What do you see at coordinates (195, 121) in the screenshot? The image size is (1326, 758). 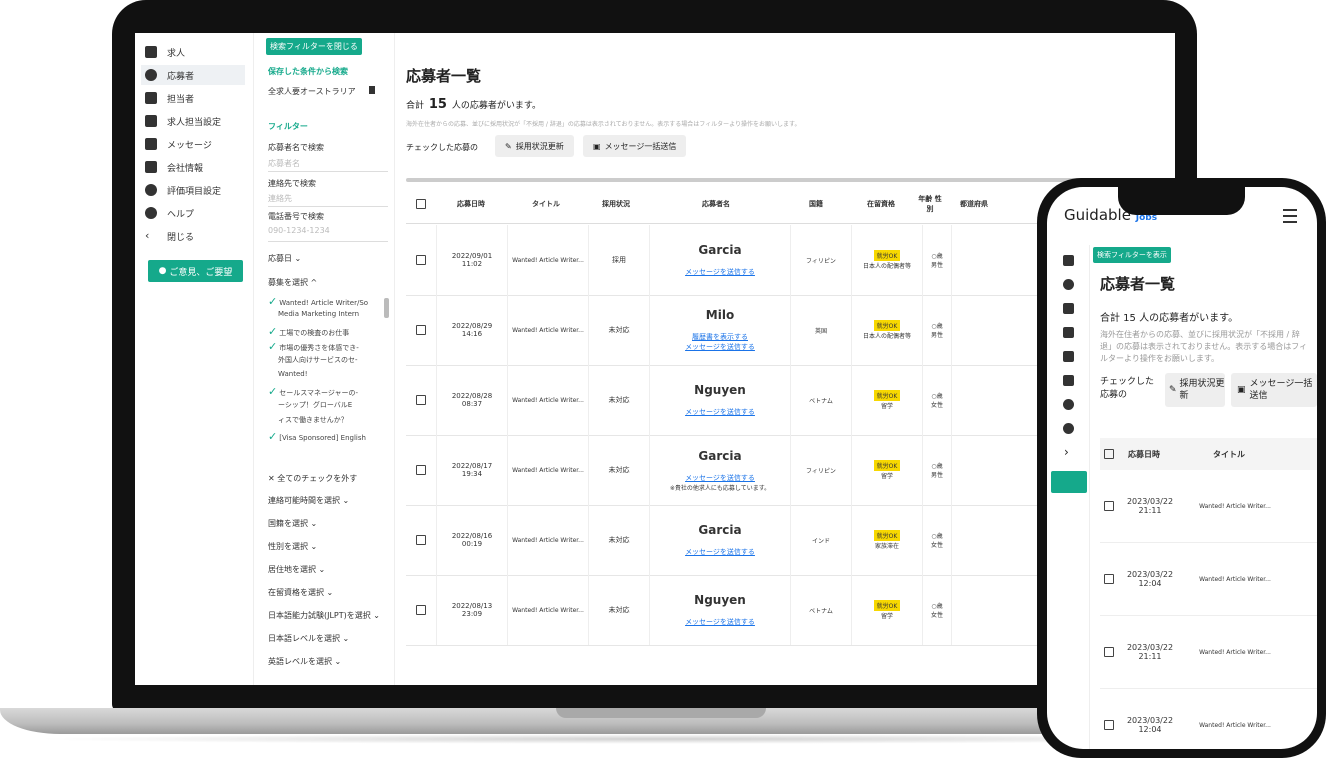 I see `sidebar-item-job-assignment: 求人担当設定` at bounding box center [195, 121].